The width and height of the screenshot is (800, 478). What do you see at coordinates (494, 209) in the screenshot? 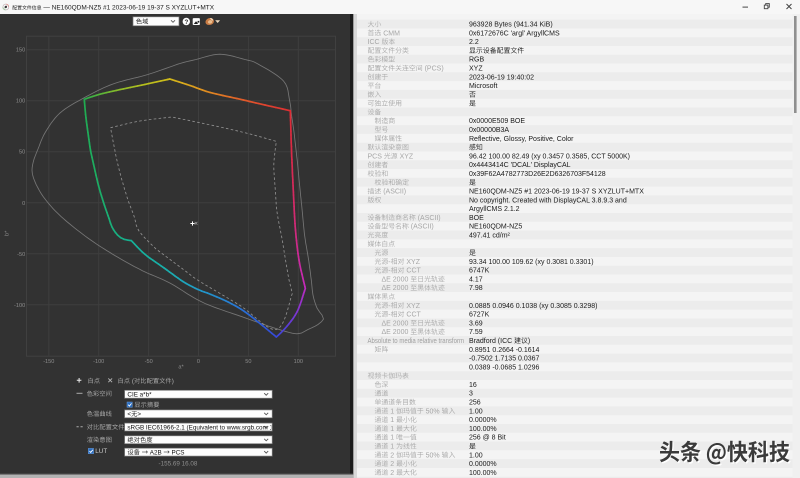
I see `svg-text: ArgyllCMS 2.1.2` at bounding box center [494, 209].